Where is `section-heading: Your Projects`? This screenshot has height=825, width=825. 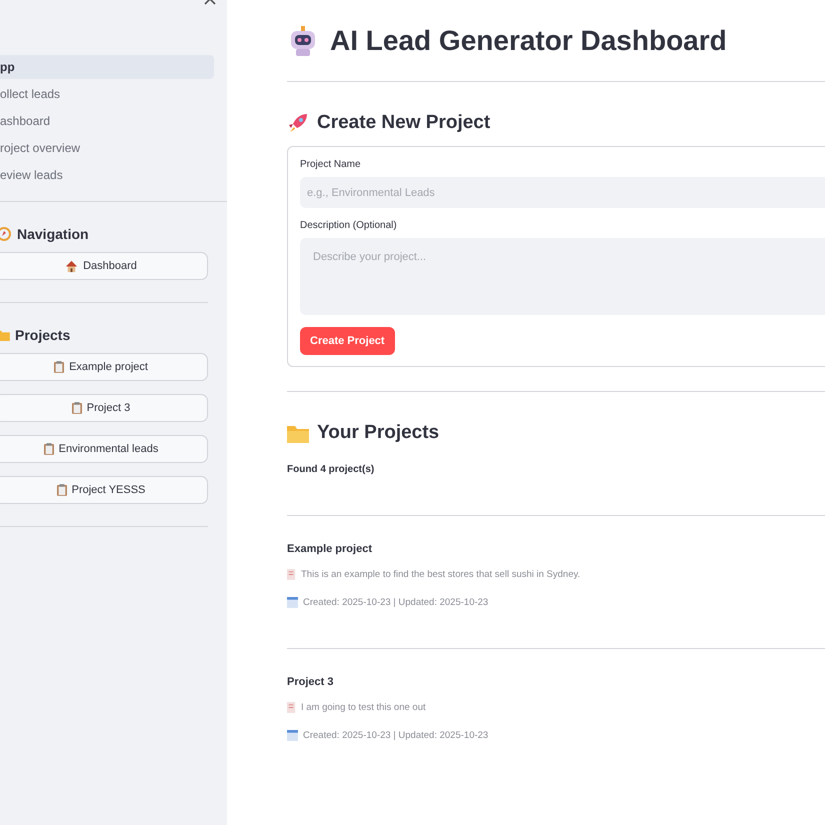
section-heading: Your Projects is located at coordinates (378, 433).